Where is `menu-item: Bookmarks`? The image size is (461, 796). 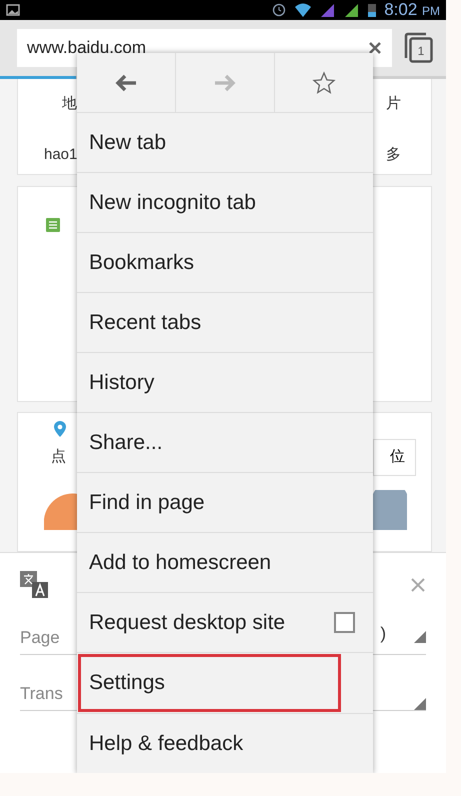 menu-item: Bookmarks is located at coordinates (225, 263).